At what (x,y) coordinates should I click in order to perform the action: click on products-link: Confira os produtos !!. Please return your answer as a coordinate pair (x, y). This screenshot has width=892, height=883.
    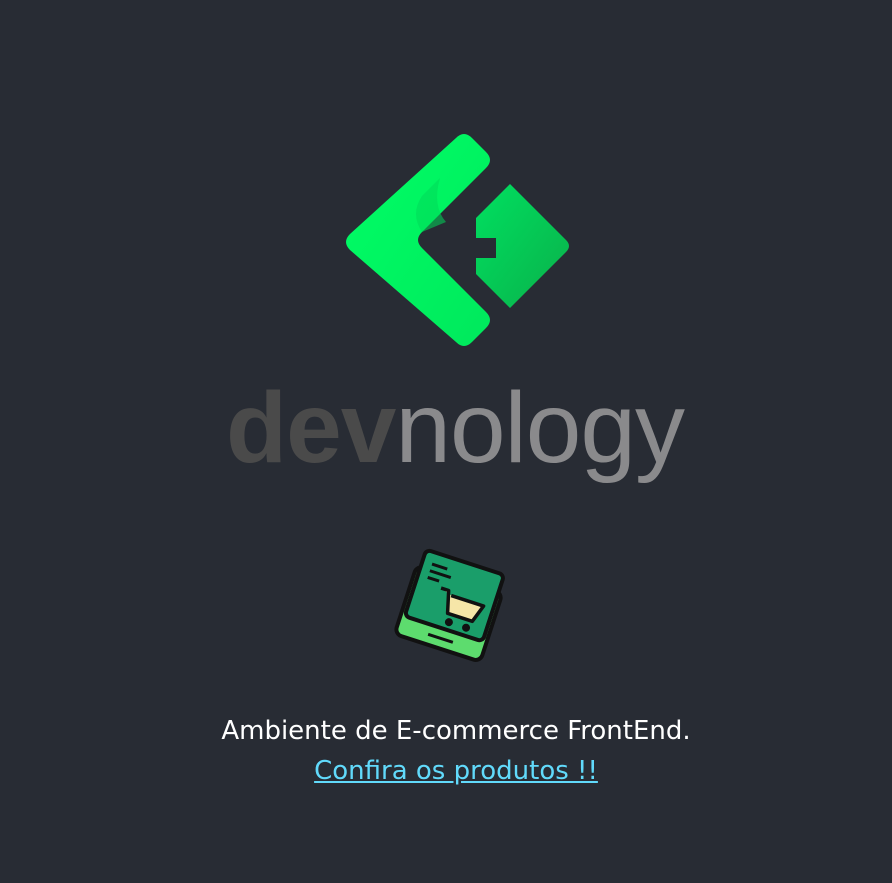
    Looking at the image, I should click on (456, 771).